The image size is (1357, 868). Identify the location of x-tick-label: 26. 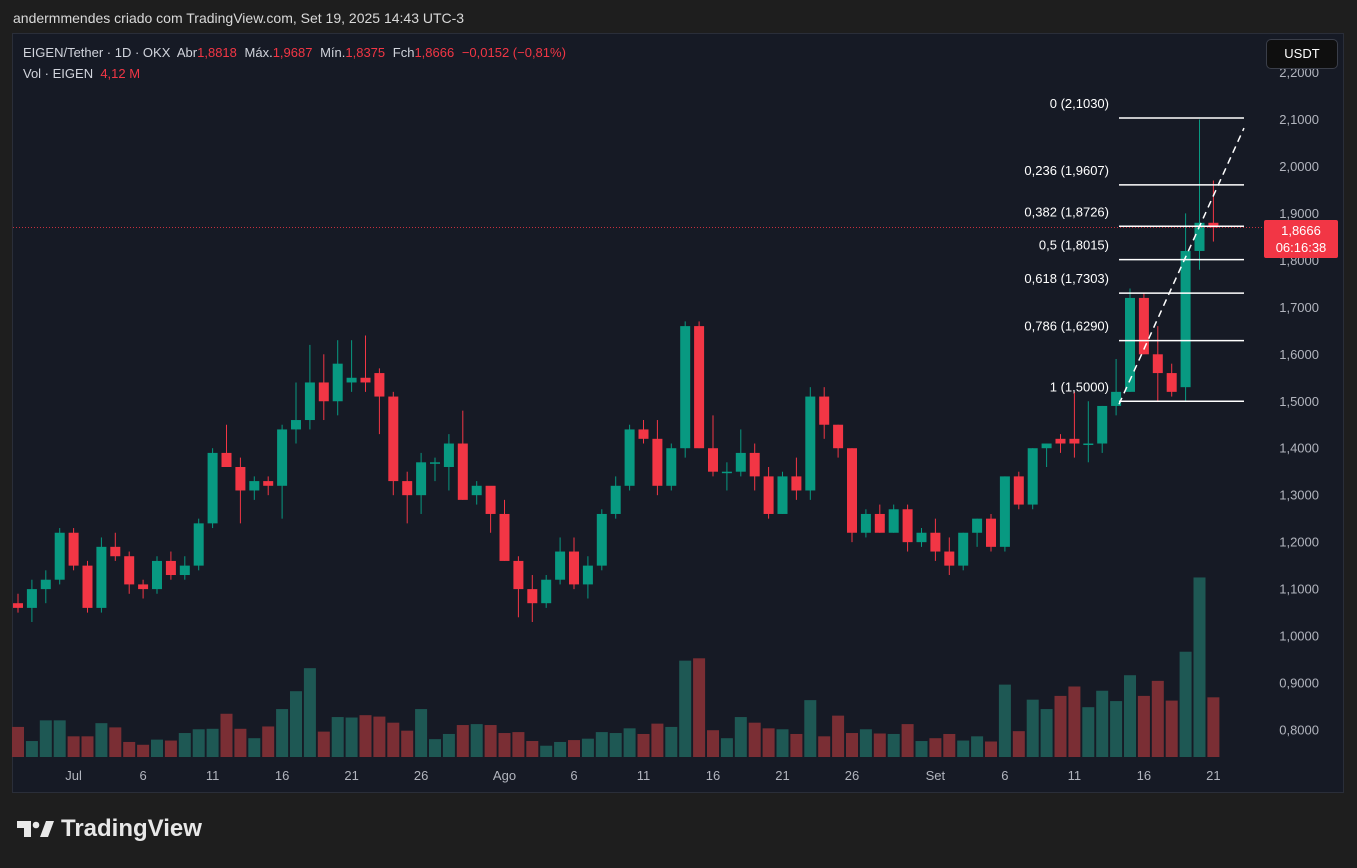
(421, 775).